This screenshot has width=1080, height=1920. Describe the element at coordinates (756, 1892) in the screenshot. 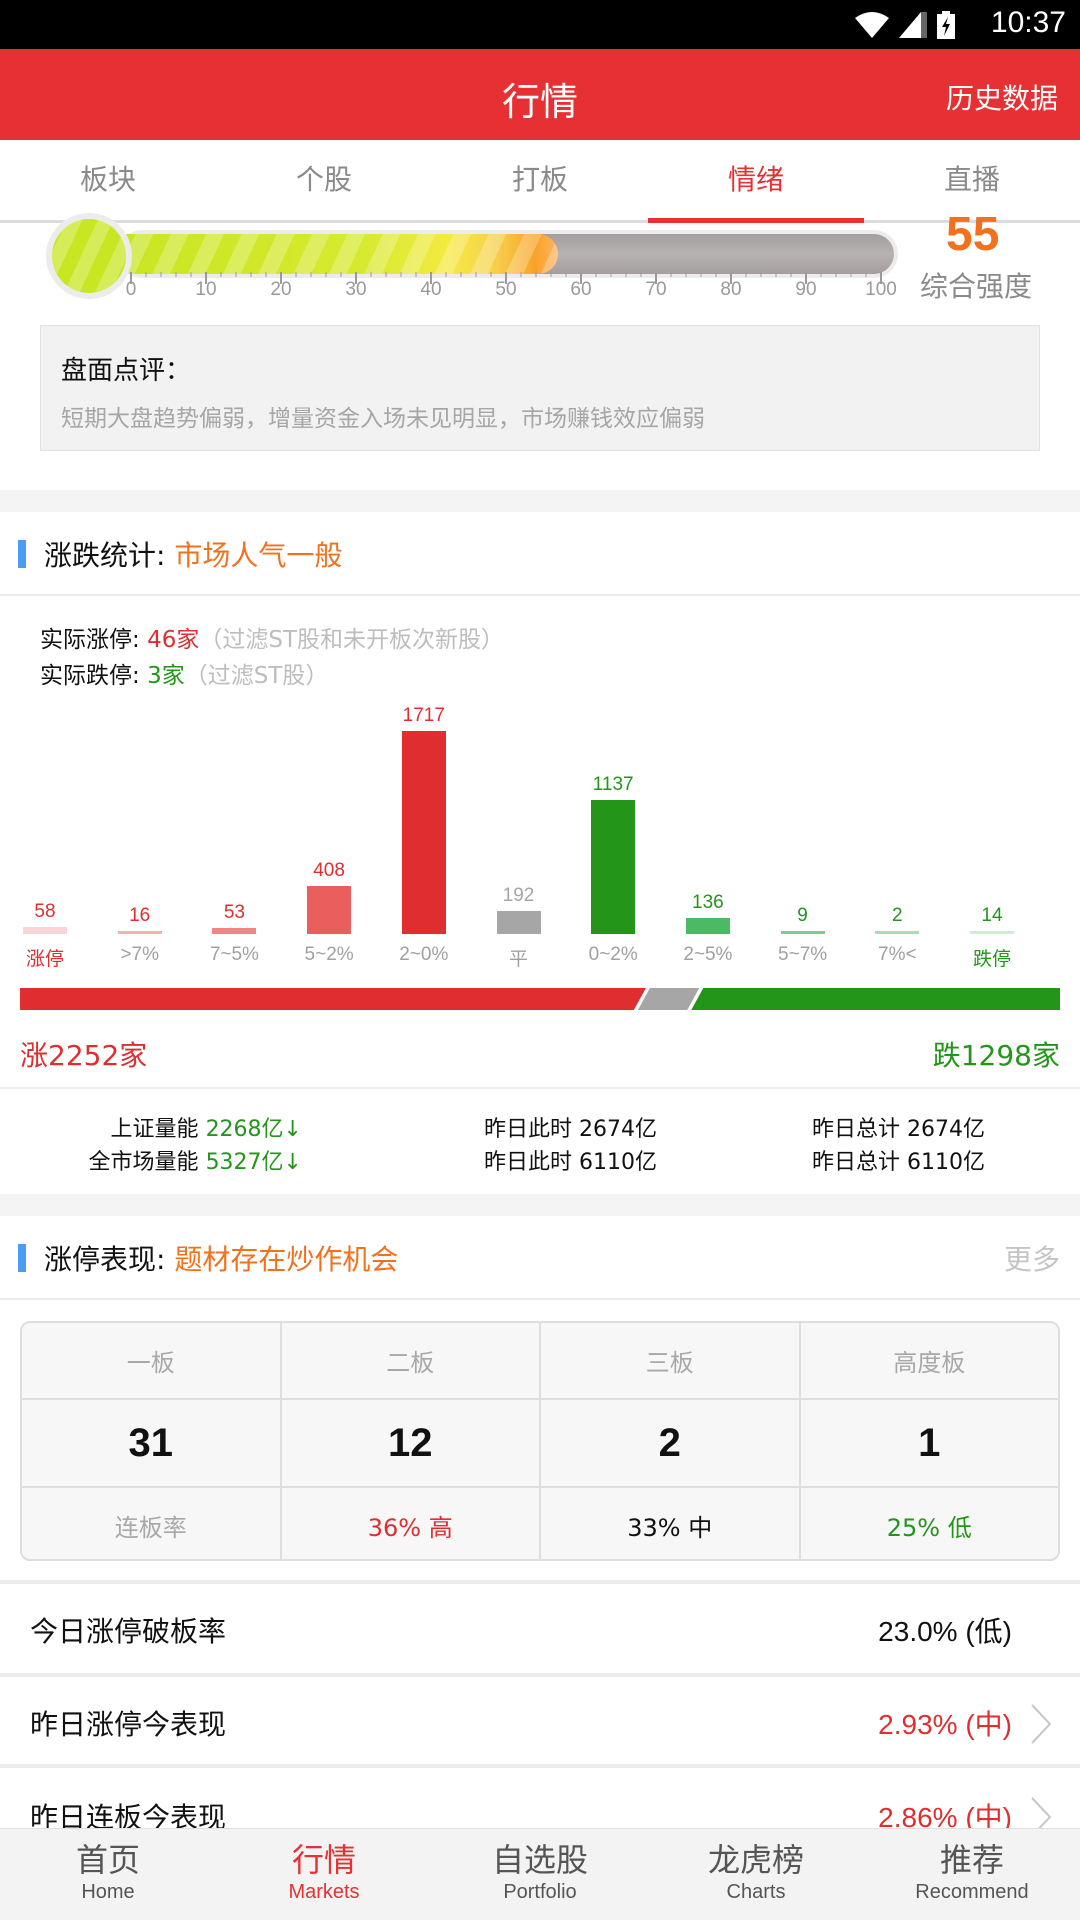

I see `nav-sublabel: Charts` at that location.